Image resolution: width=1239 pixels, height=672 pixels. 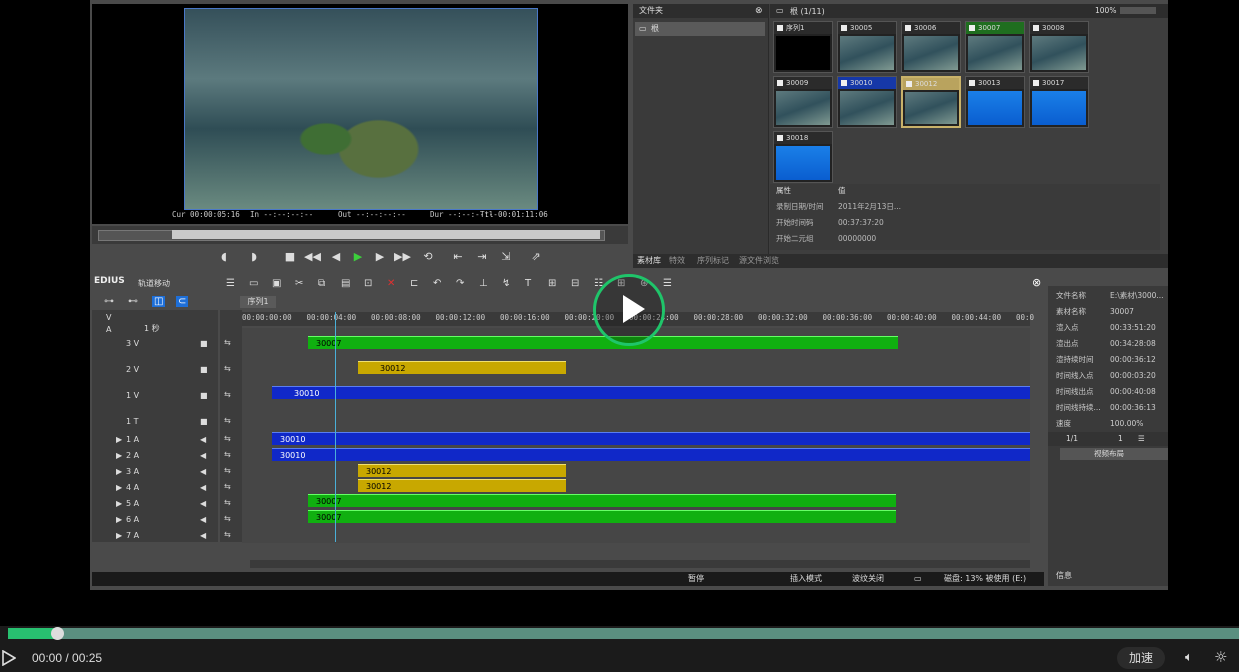 What do you see at coordinates (182, 301) in the screenshot?
I see `snap-icon: ⊂` at bounding box center [182, 301].